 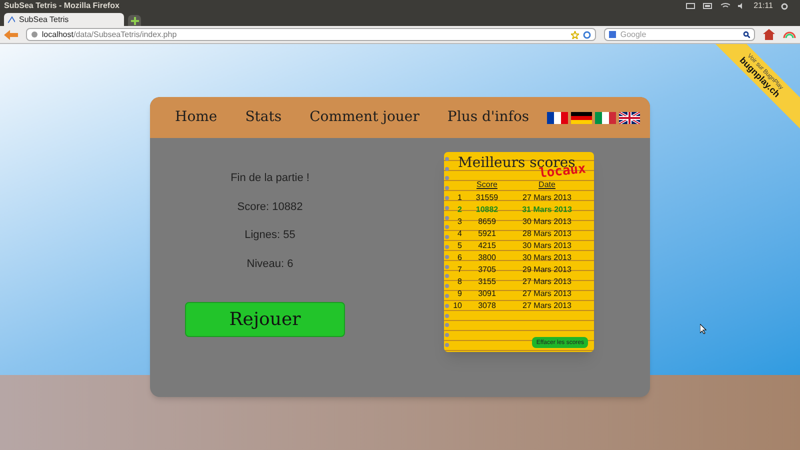 What do you see at coordinates (459, 246) in the screenshot?
I see `rank-cell-text: 5` at bounding box center [459, 246].